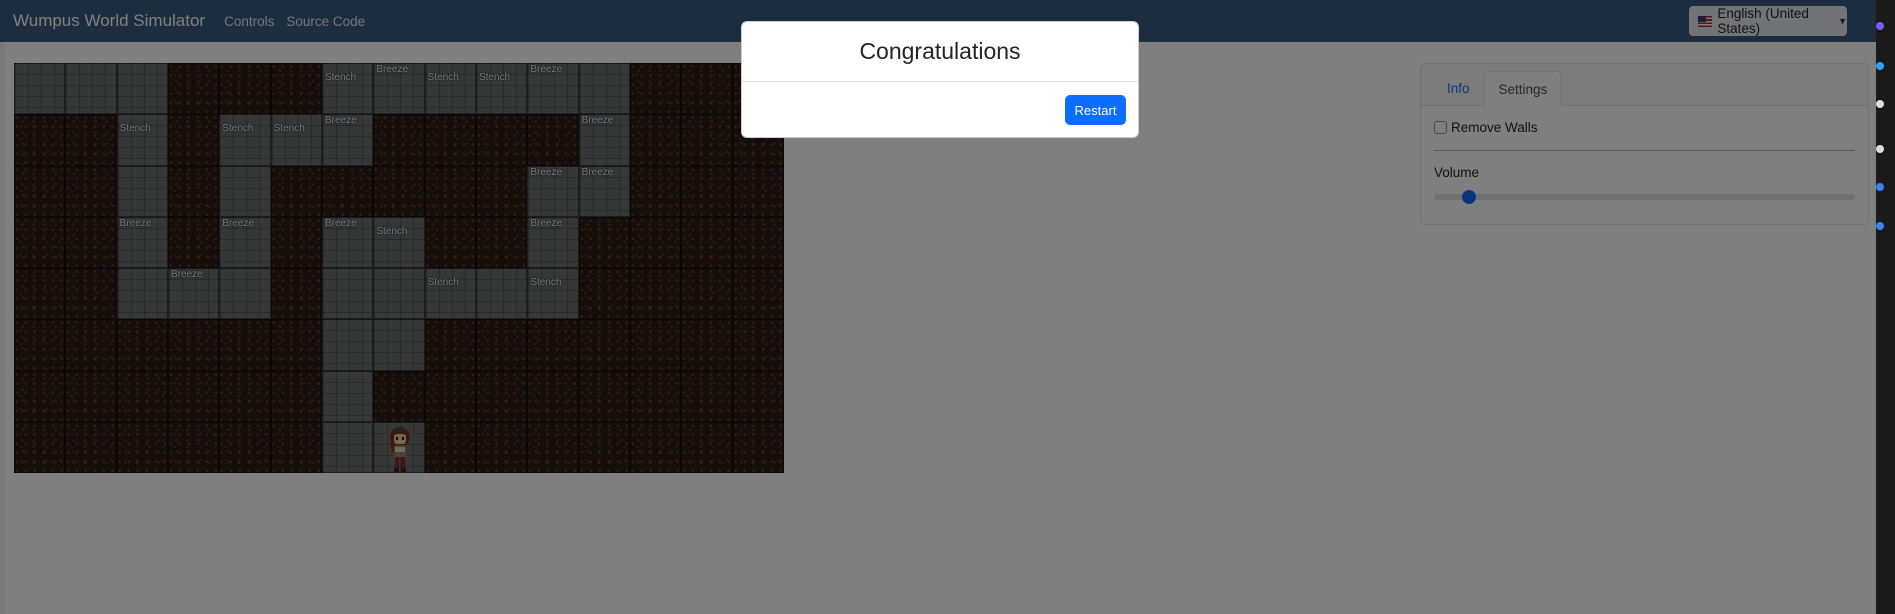 The width and height of the screenshot is (1895, 614). What do you see at coordinates (1885, 307) in the screenshot?
I see `browser-side-strip` at bounding box center [1885, 307].